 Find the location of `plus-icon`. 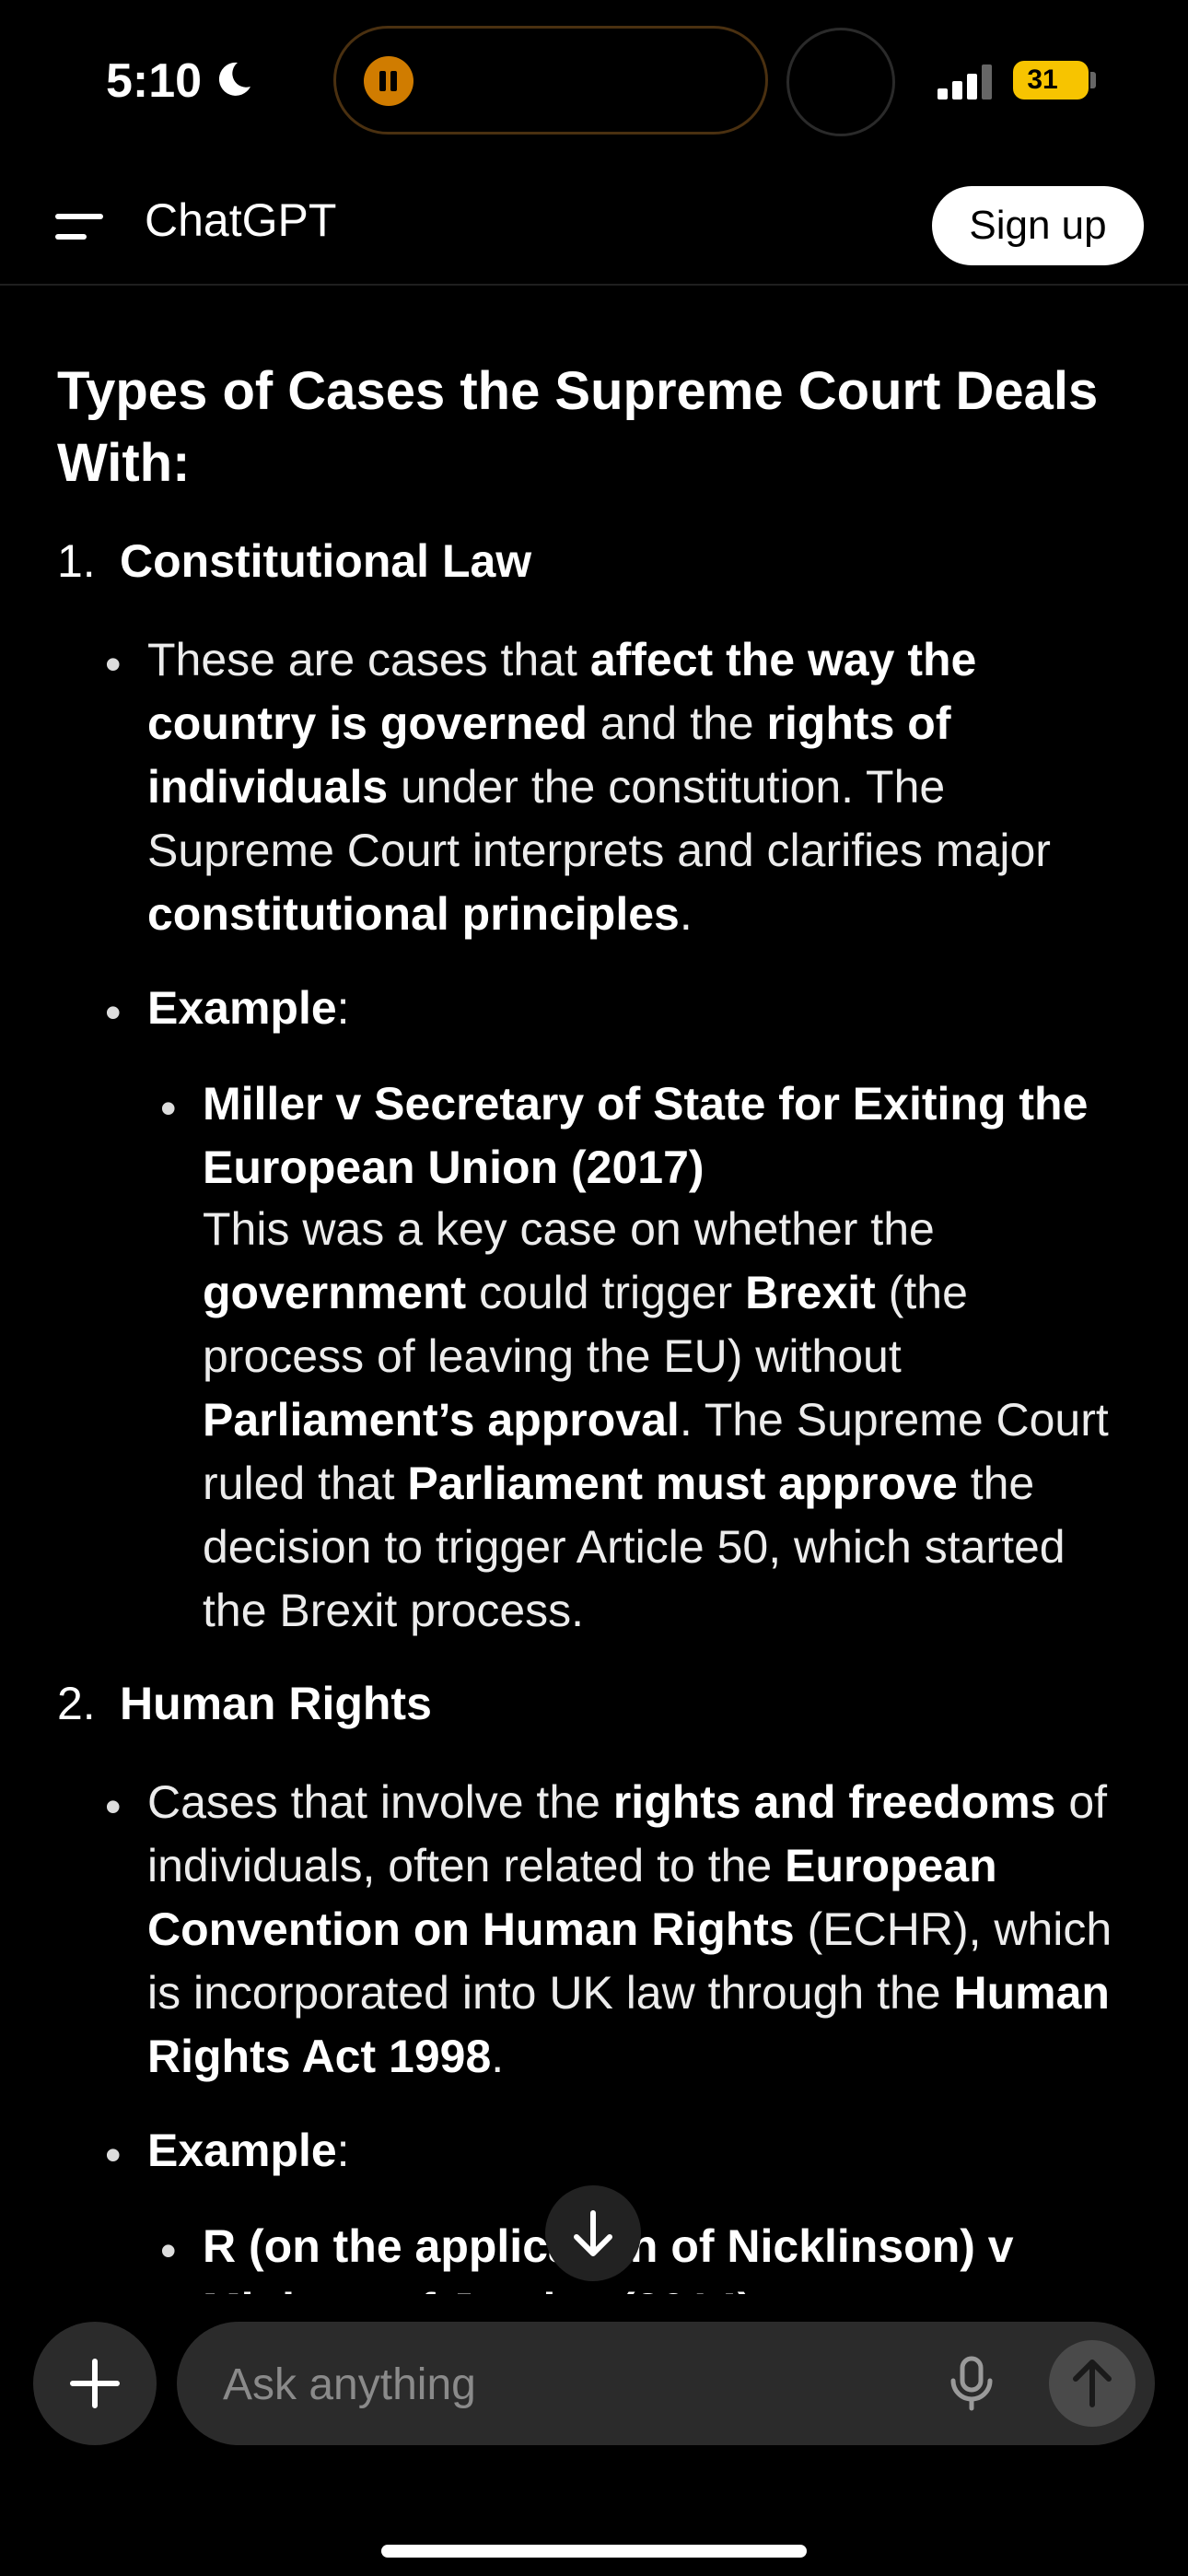

plus-icon is located at coordinates (95, 2383).